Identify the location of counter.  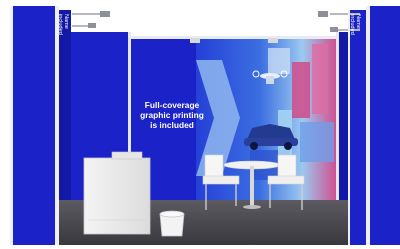
(117, 193).